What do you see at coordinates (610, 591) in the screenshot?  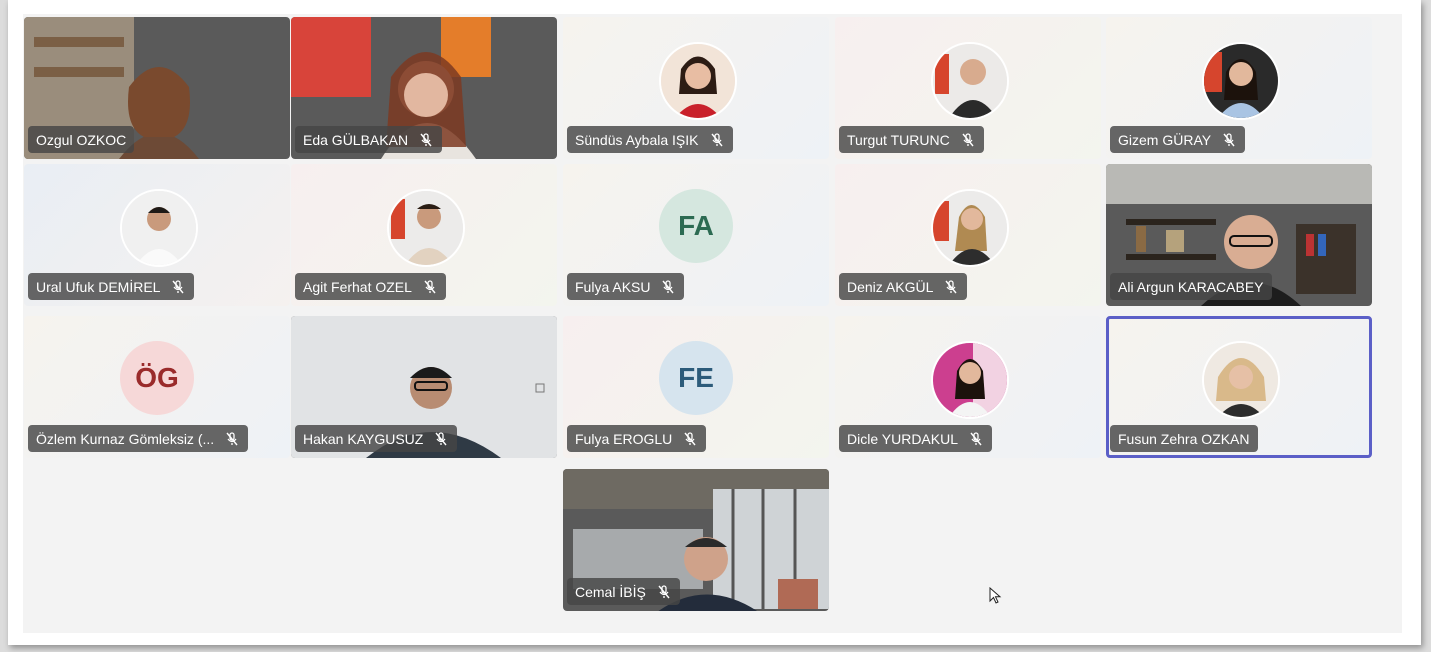 I see `participant-name: Cemal İBİŞ` at bounding box center [610, 591].